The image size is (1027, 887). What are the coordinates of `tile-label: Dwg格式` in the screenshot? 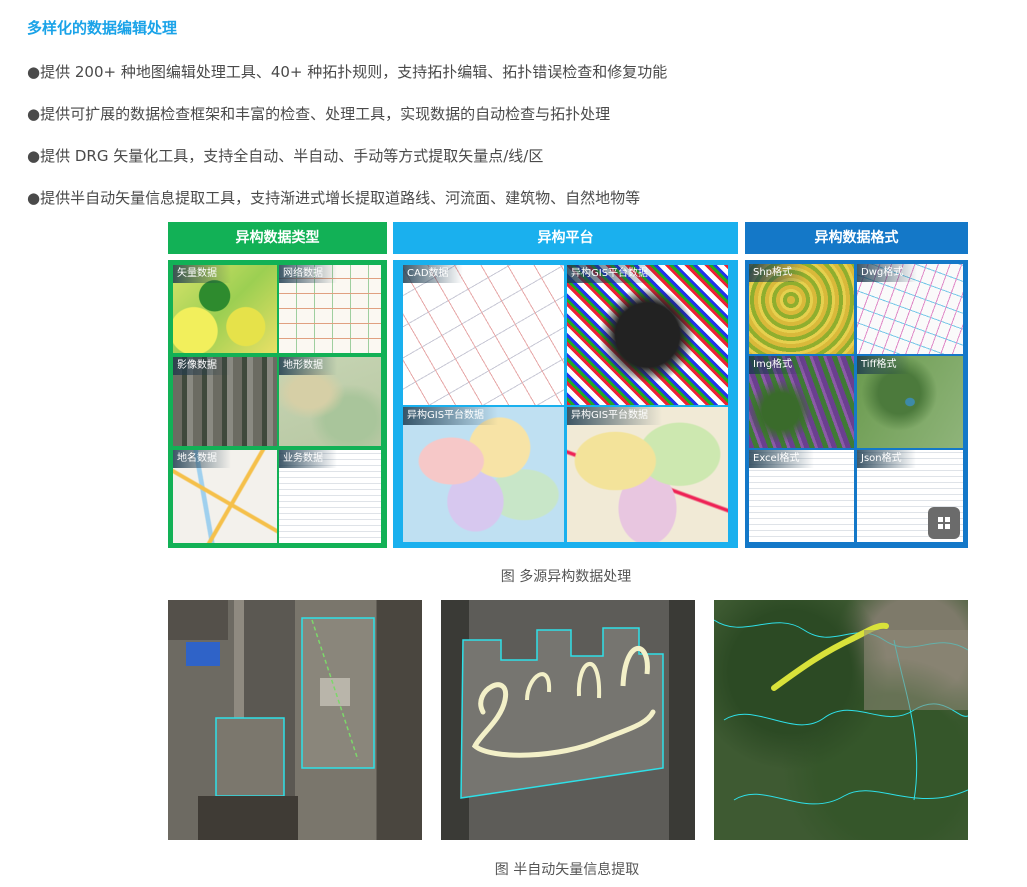 It's located at (887, 273).